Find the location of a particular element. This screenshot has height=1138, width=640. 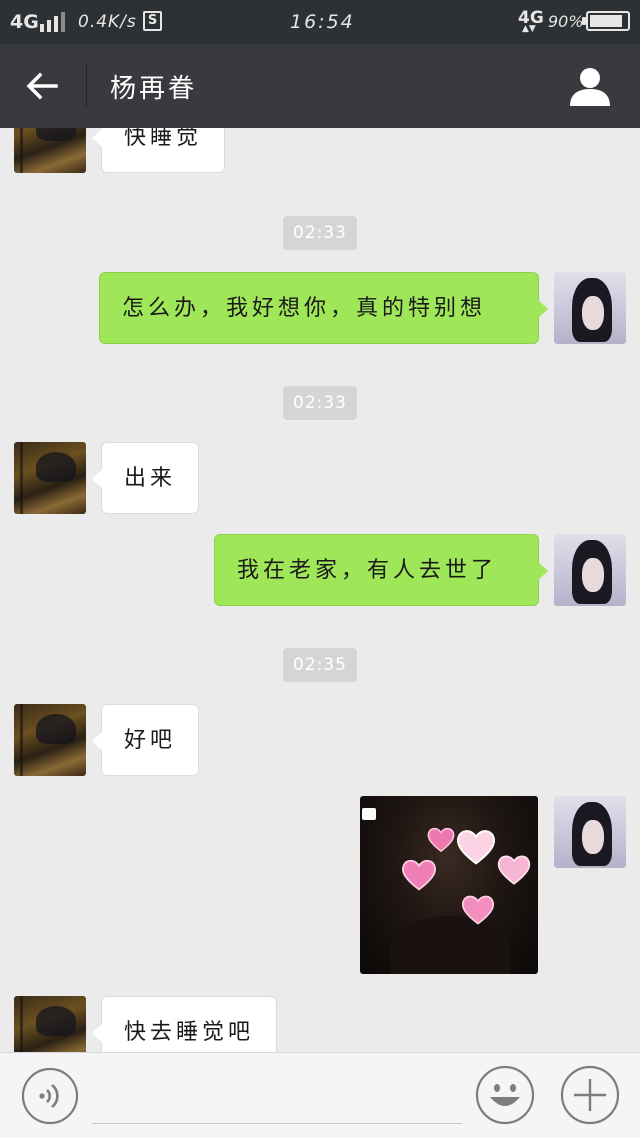

battery-icon is located at coordinates (606, 21).